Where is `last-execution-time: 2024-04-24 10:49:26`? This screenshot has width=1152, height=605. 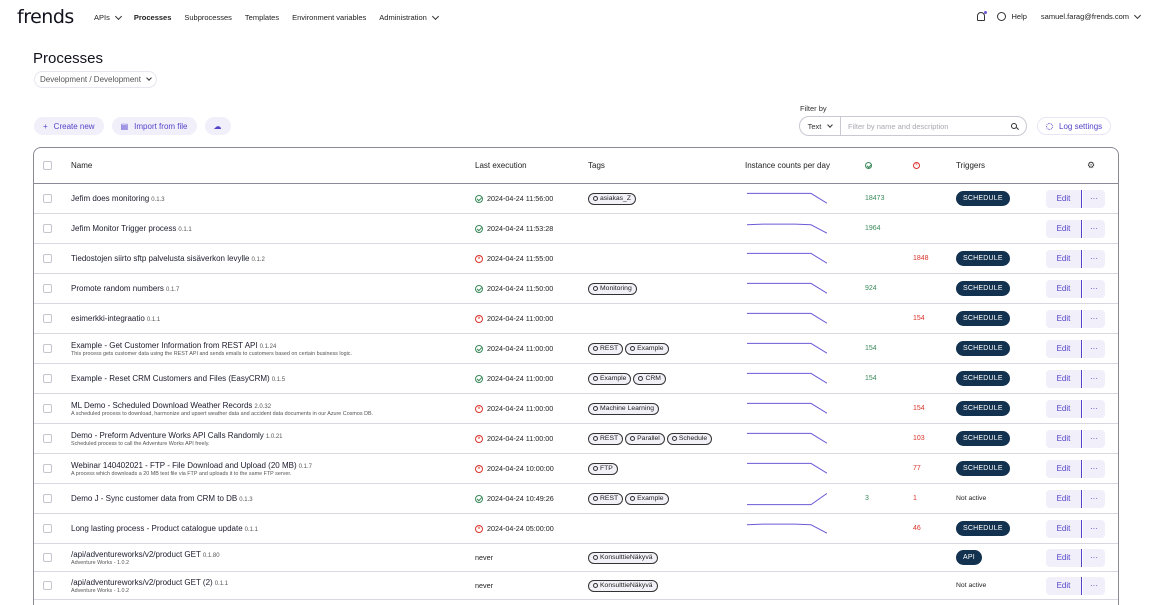
last-execution-time: 2024-04-24 10:49:26 is located at coordinates (520, 498).